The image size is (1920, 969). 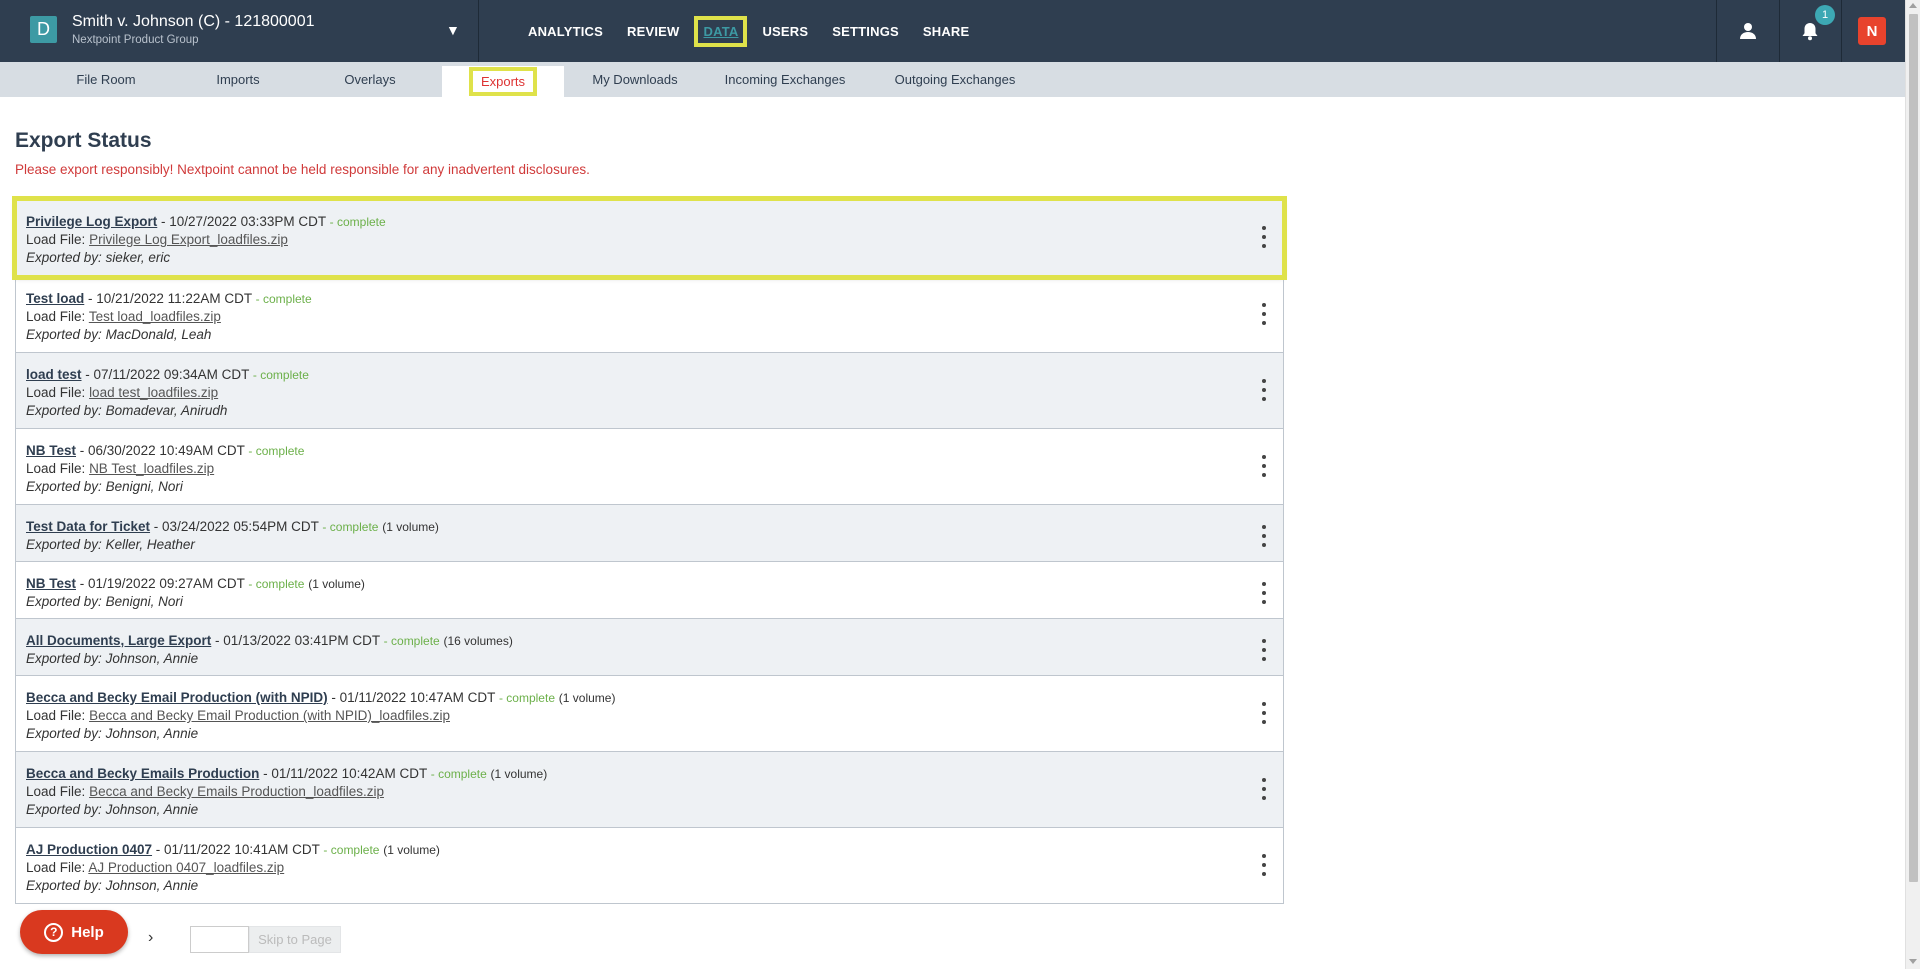 What do you see at coordinates (503, 81) in the screenshot?
I see `tab-exports: Exports` at bounding box center [503, 81].